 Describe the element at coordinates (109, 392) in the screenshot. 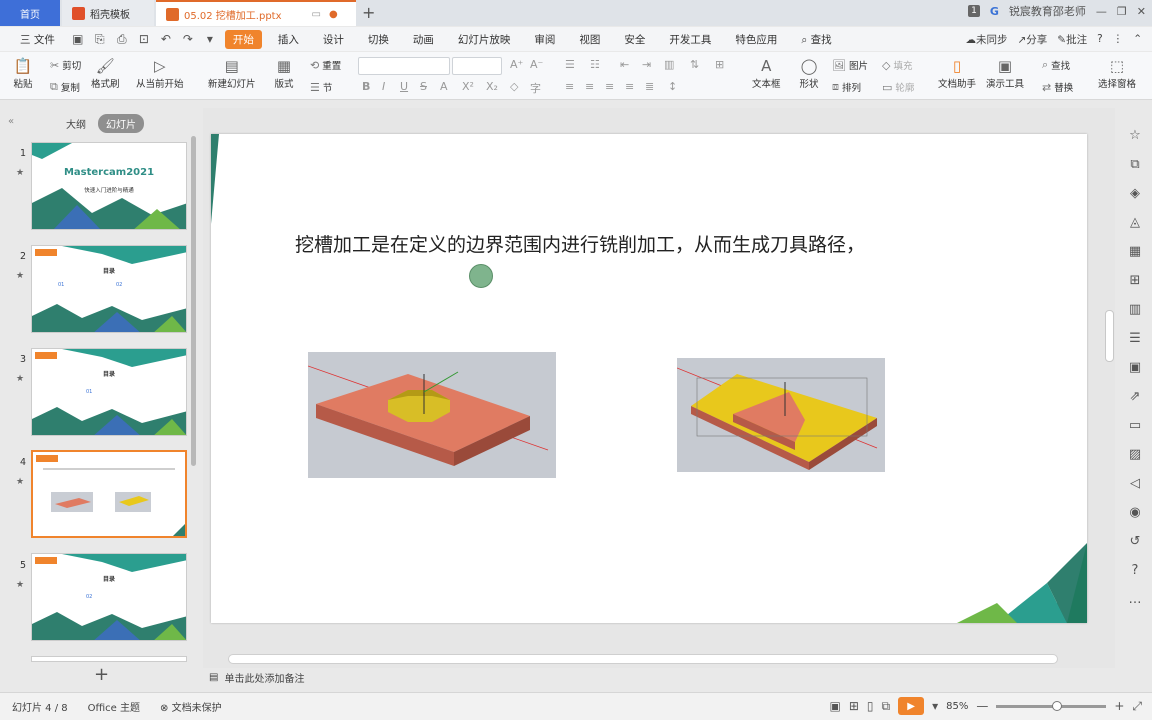

I see `slide-thumbnail-3: 目录 01` at that location.